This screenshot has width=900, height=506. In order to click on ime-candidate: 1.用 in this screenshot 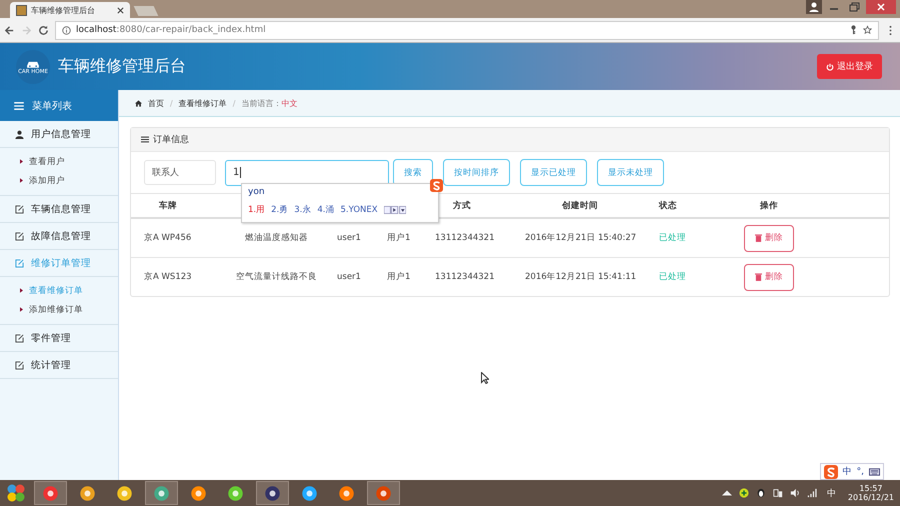, I will do `click(257, 210)`.